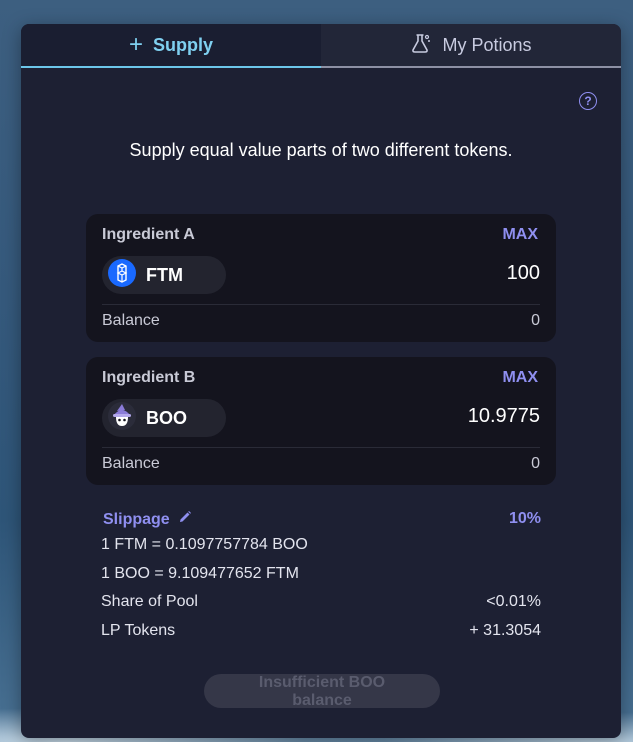 The height and width of the screenshot is (742, 633). What do you see at coordinates (183, 44) in the screenshot?
I see `tab-supply-label: Supply` at bounding box center [183, 44].